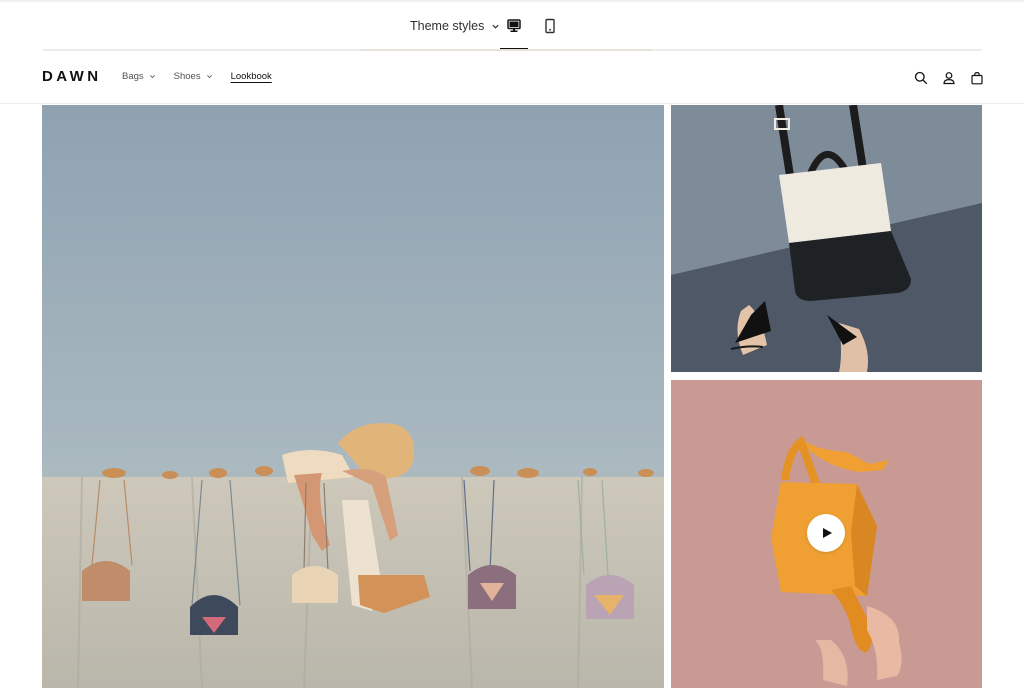 This screenshot has height=690, width=1024. I want to click on store-header: DAWN Bags Shoes Lookbook, so click(512, 77).